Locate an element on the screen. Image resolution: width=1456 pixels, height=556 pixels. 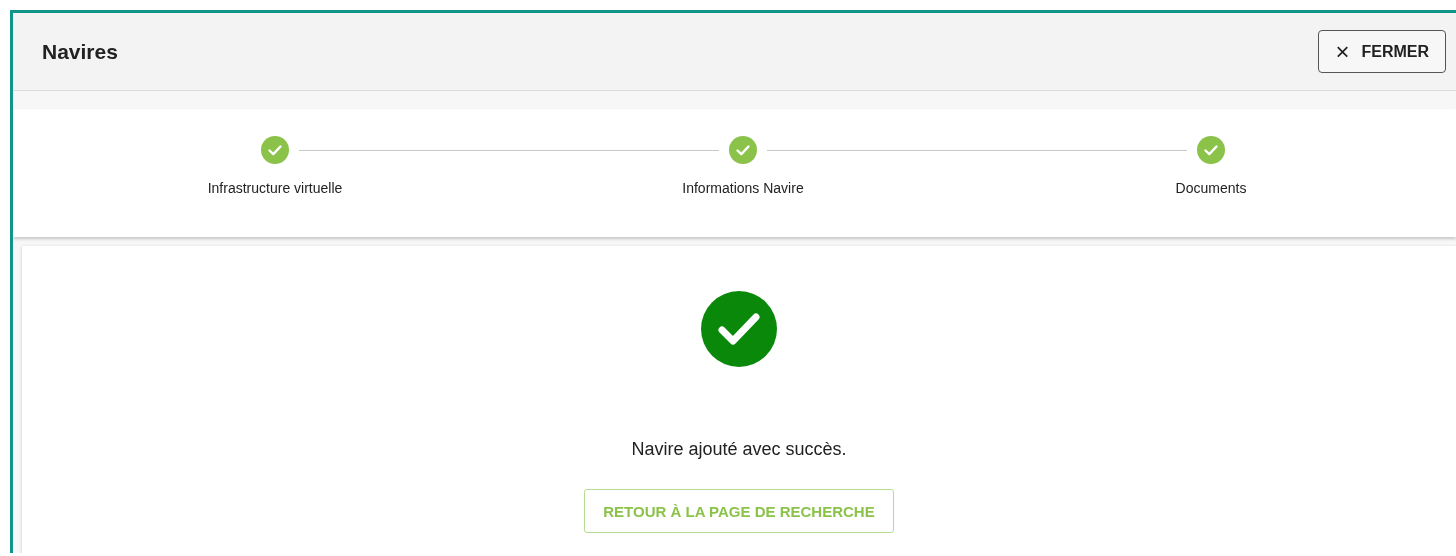
close-icon: × is located at coordinates (1342, 51).